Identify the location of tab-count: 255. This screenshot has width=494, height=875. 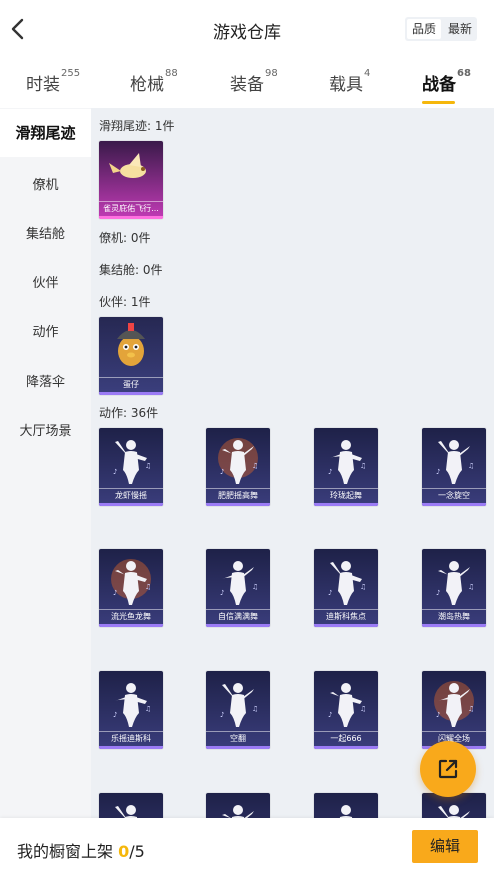
(71, 73).